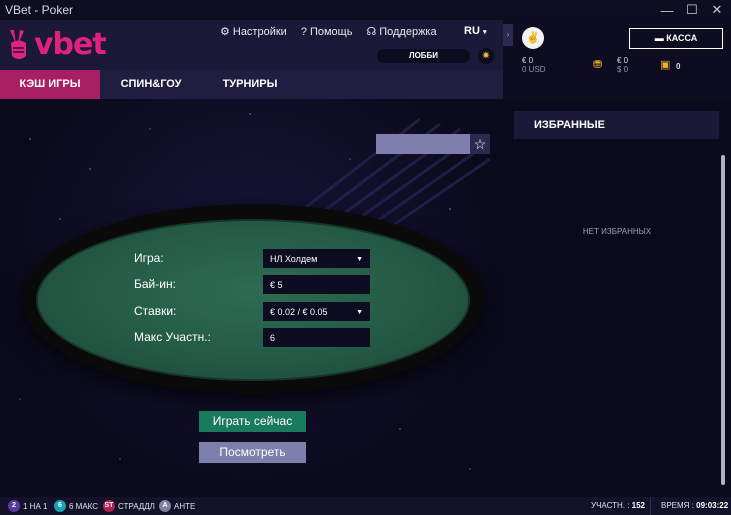 The image size is (731, 515). What do you see at coordinates (50, 84) in the screenshot?
I see `tab-cash-games: КЭШ ИГРЫ` at bounding box center [50, 84].